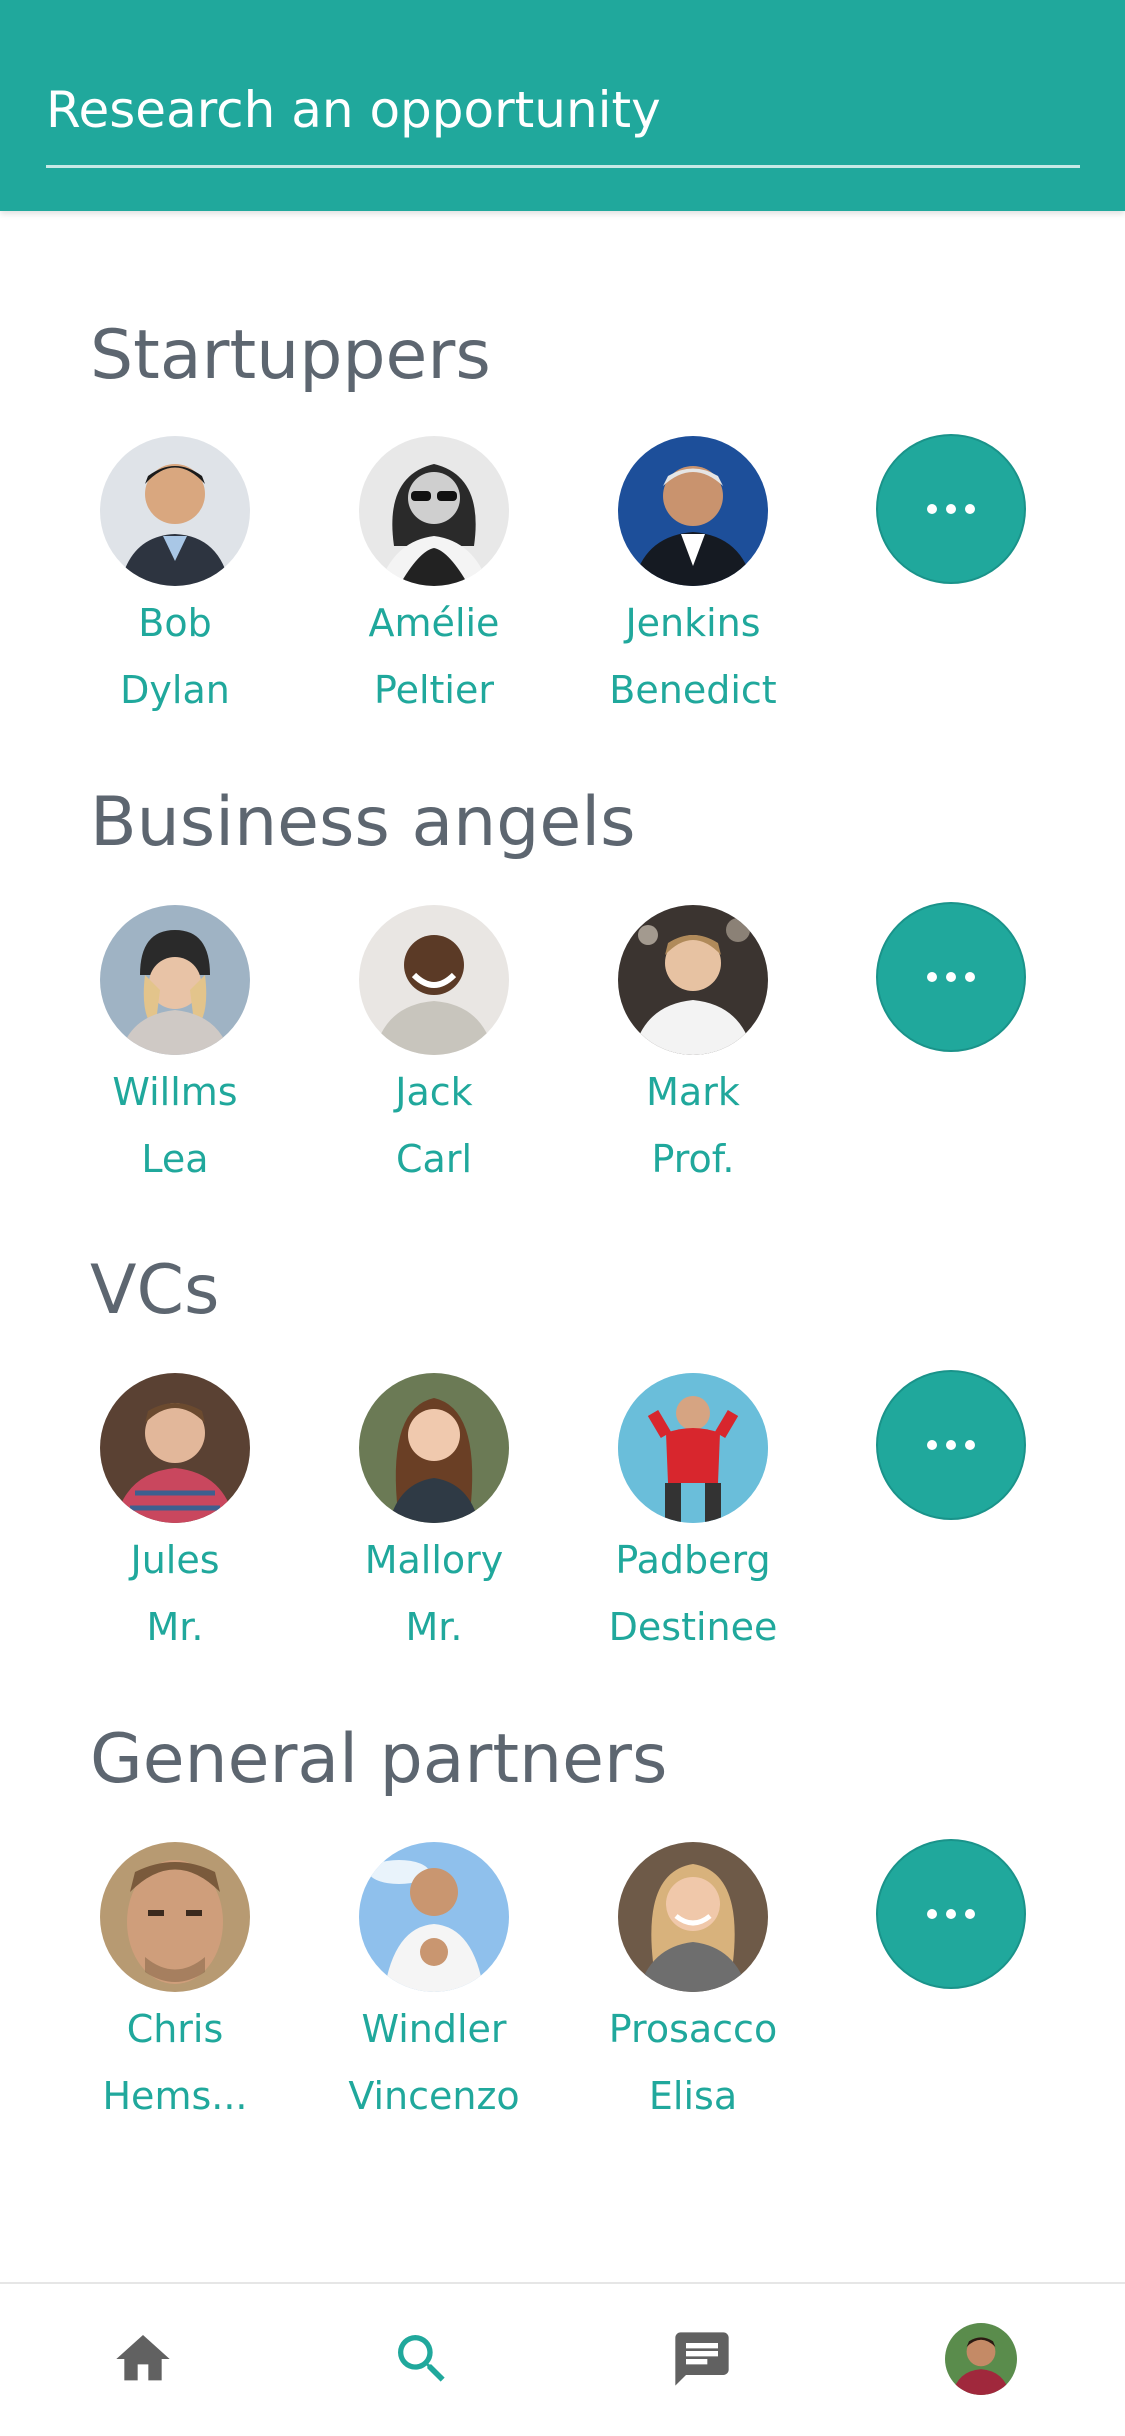  I want to click on person-card: Windler Vincenzo, so click(434, 1986).